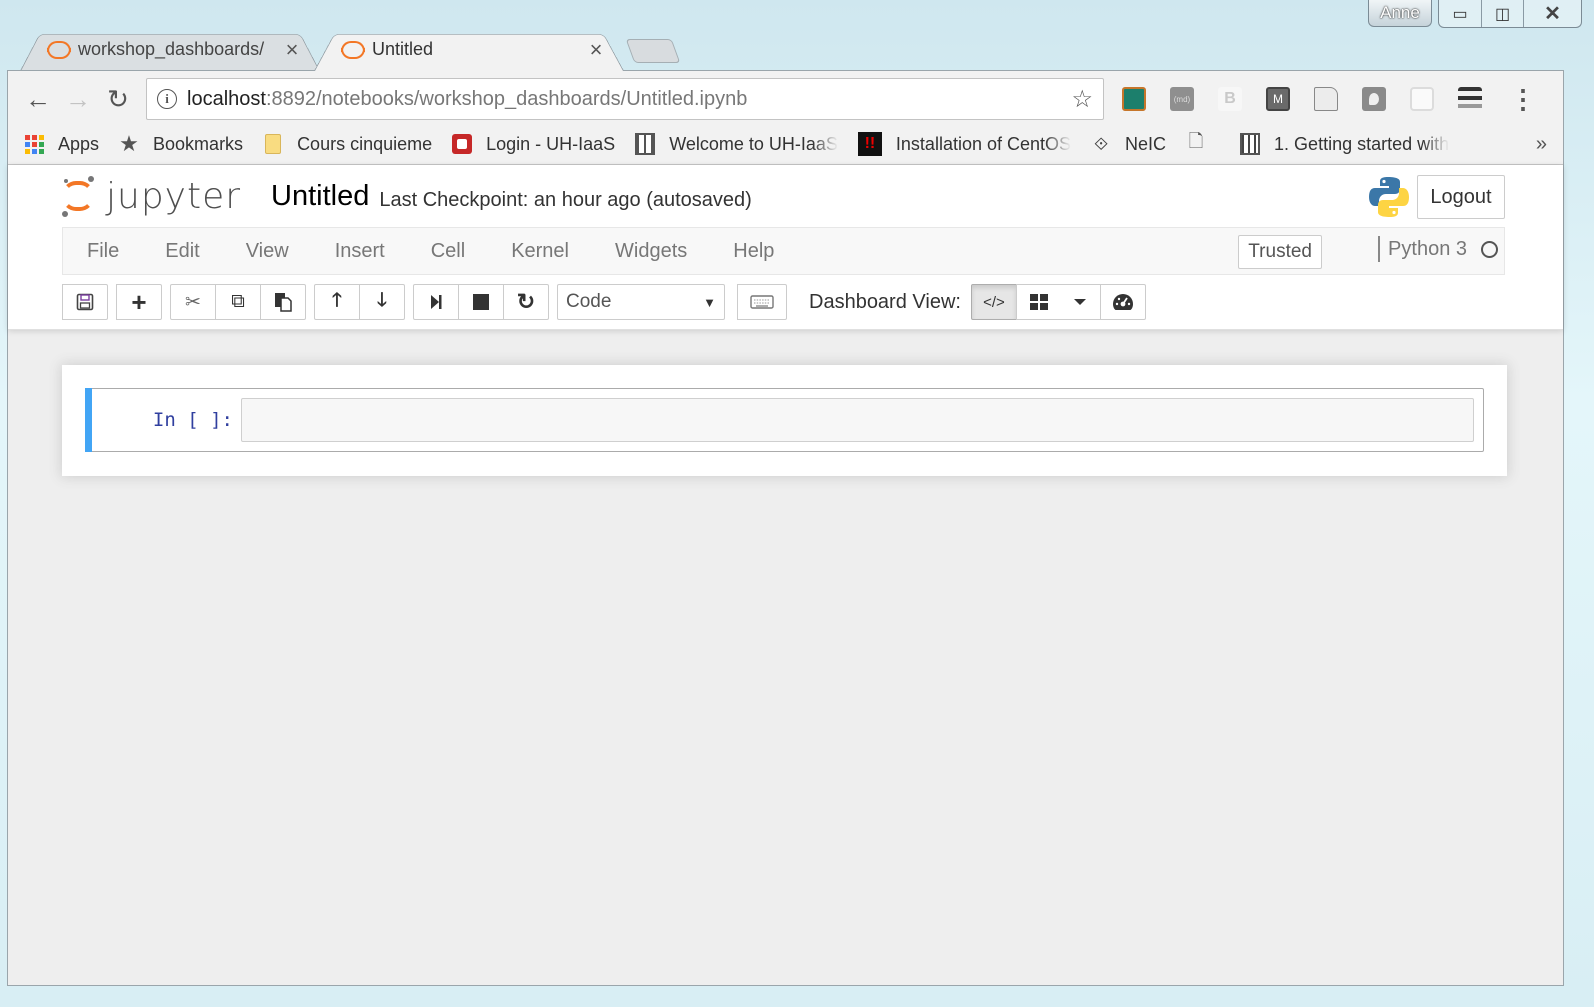  I want to click on bookmark-cours-cinquieme: Cours cinquieme, so click(347, 144).